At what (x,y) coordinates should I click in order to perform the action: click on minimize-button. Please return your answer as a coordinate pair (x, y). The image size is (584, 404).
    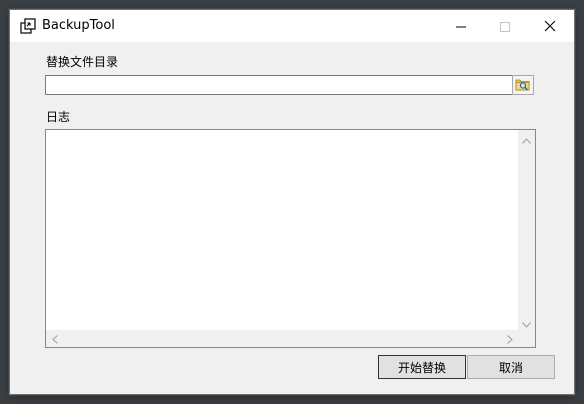
    Looking at the image, I should click on (461, 26).